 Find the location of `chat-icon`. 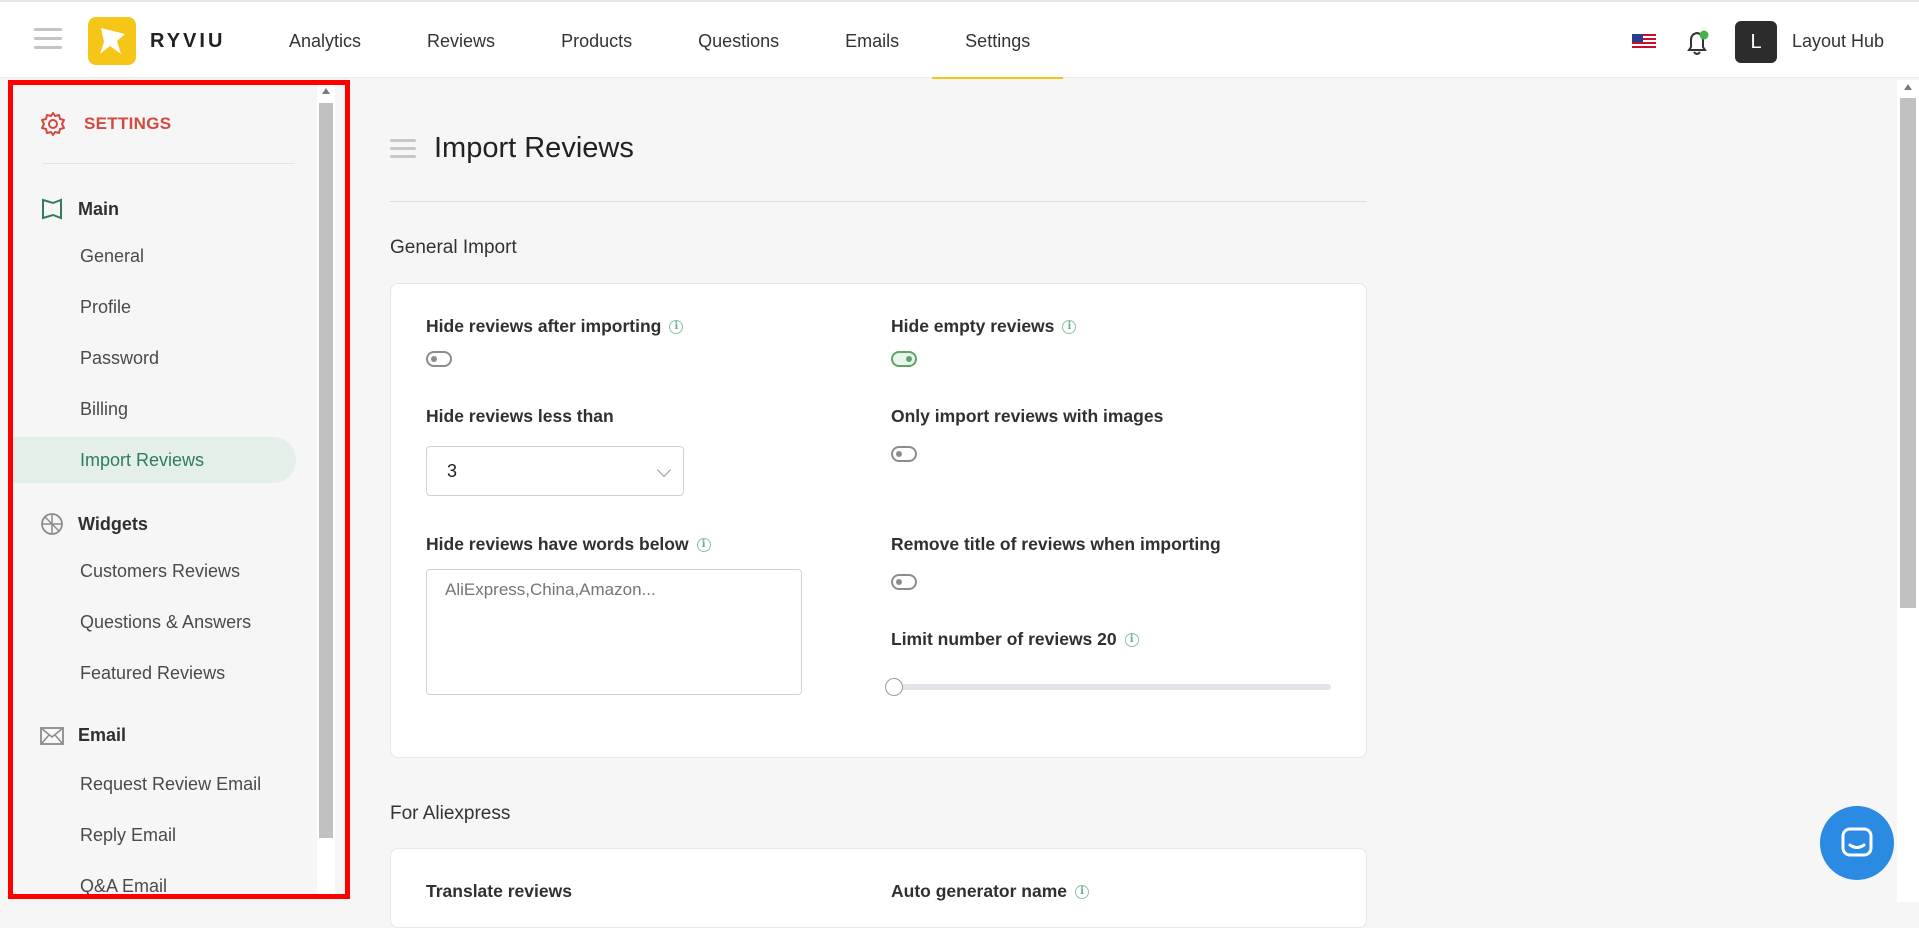

chat-icon is located at coordinates (1857, 842).